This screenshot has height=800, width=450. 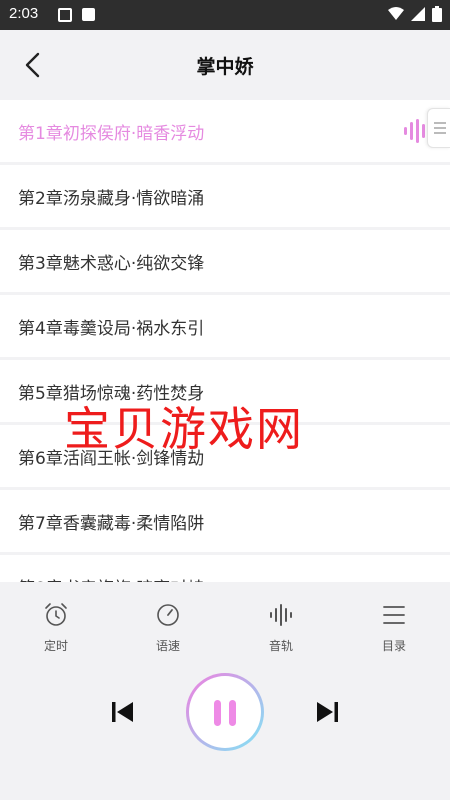 What do you see at coordinates (225, 261) in the screenshot?
I see `chapter-item: 第3章魅术惑心·纯欲交锋` at bounding box center [225, 261].